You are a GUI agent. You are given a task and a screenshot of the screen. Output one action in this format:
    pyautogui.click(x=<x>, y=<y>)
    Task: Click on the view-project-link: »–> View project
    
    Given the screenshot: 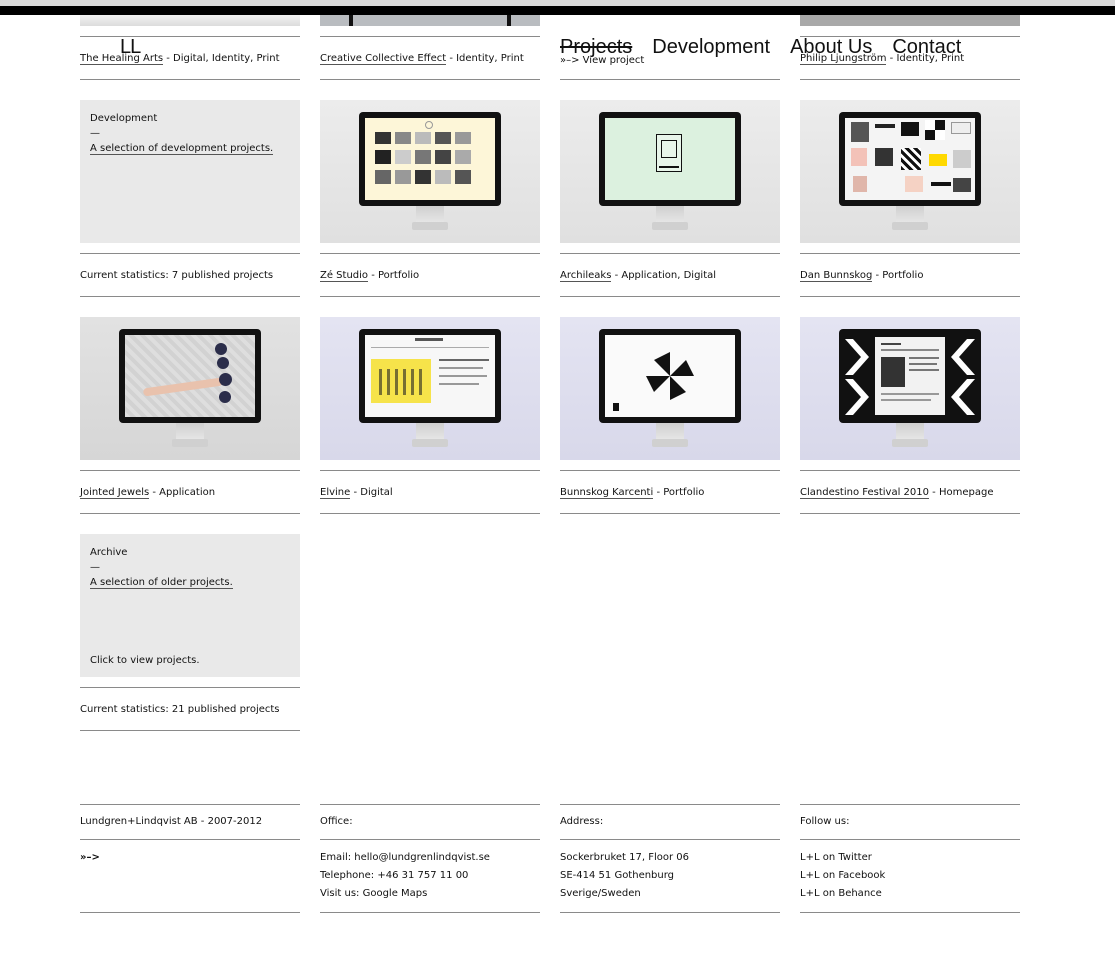 What is the action you would take?
    pyautogui.click(x=602, y=60)
    